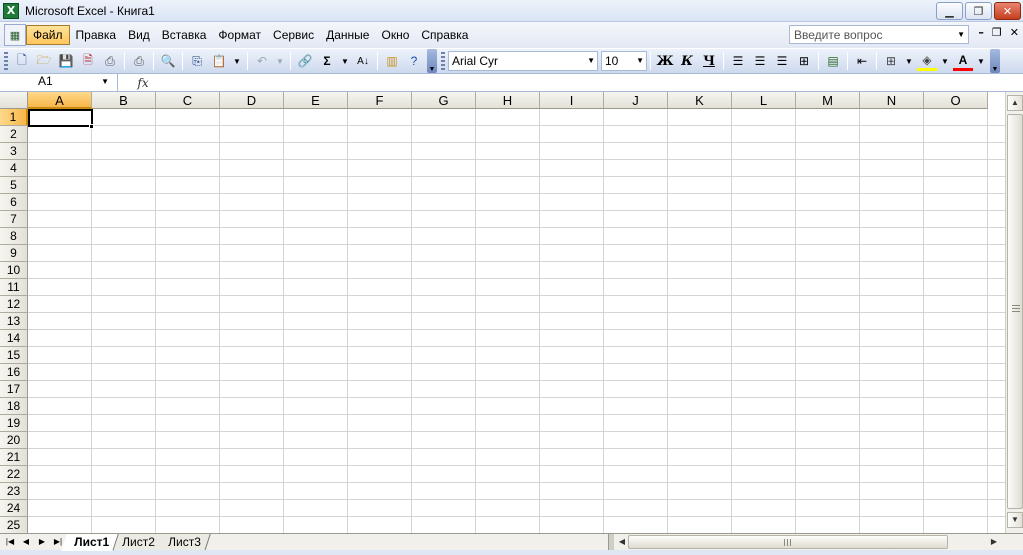  Describe the element at coordinates (252, 100) in the screenshot. I see `column-header: D` at that location.